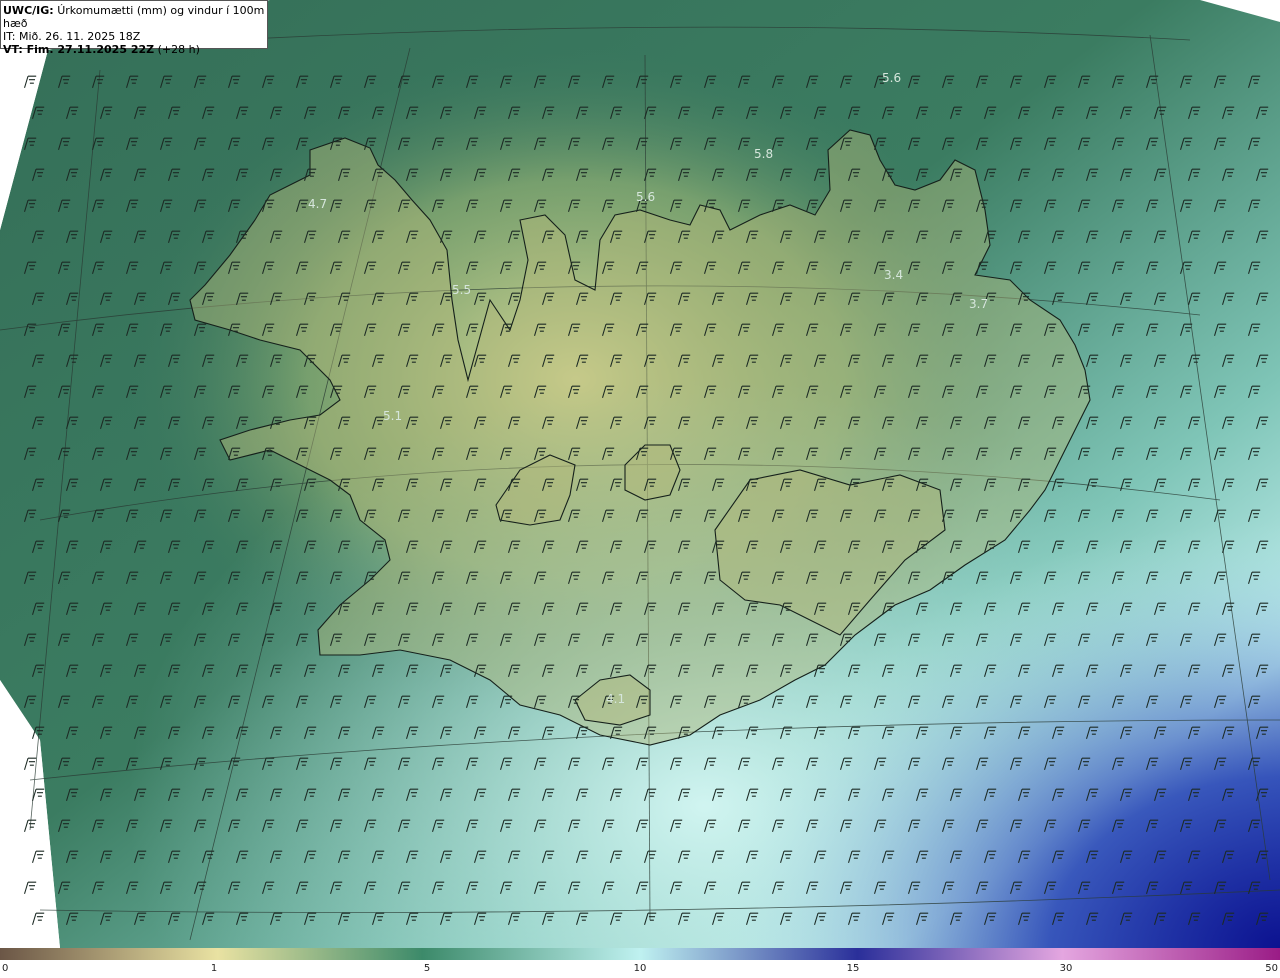  Describe the element at coordinates (615, 699) in the screenshot. I see `value-label: 4.1` at that location.